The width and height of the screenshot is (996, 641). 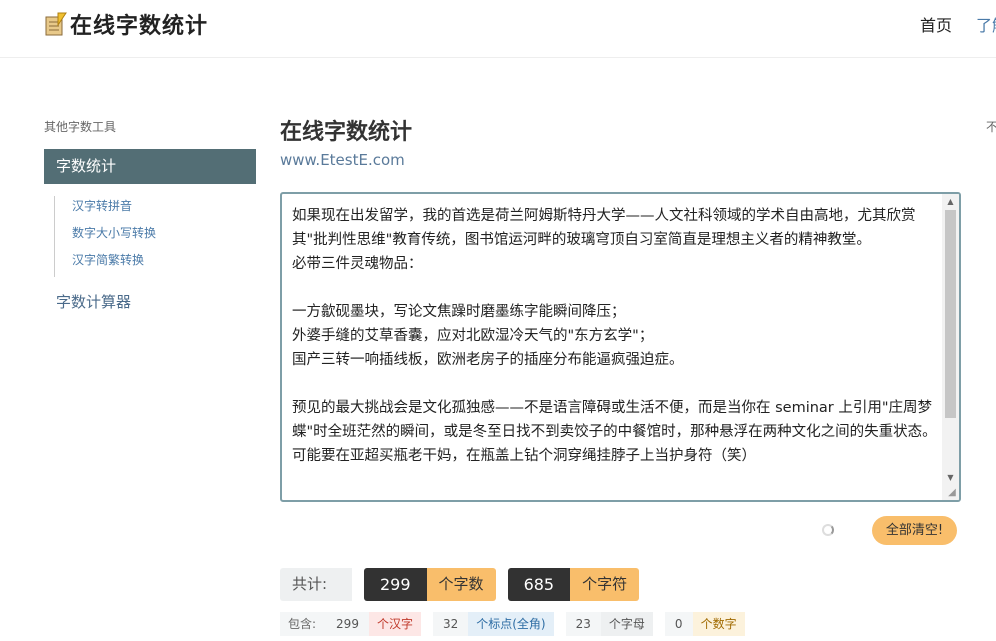 What do you see at coordinates (150, 166) in the screenshot?
I see `sidebar-item-word-count: 字数统计` at bounding box center [150, 166].